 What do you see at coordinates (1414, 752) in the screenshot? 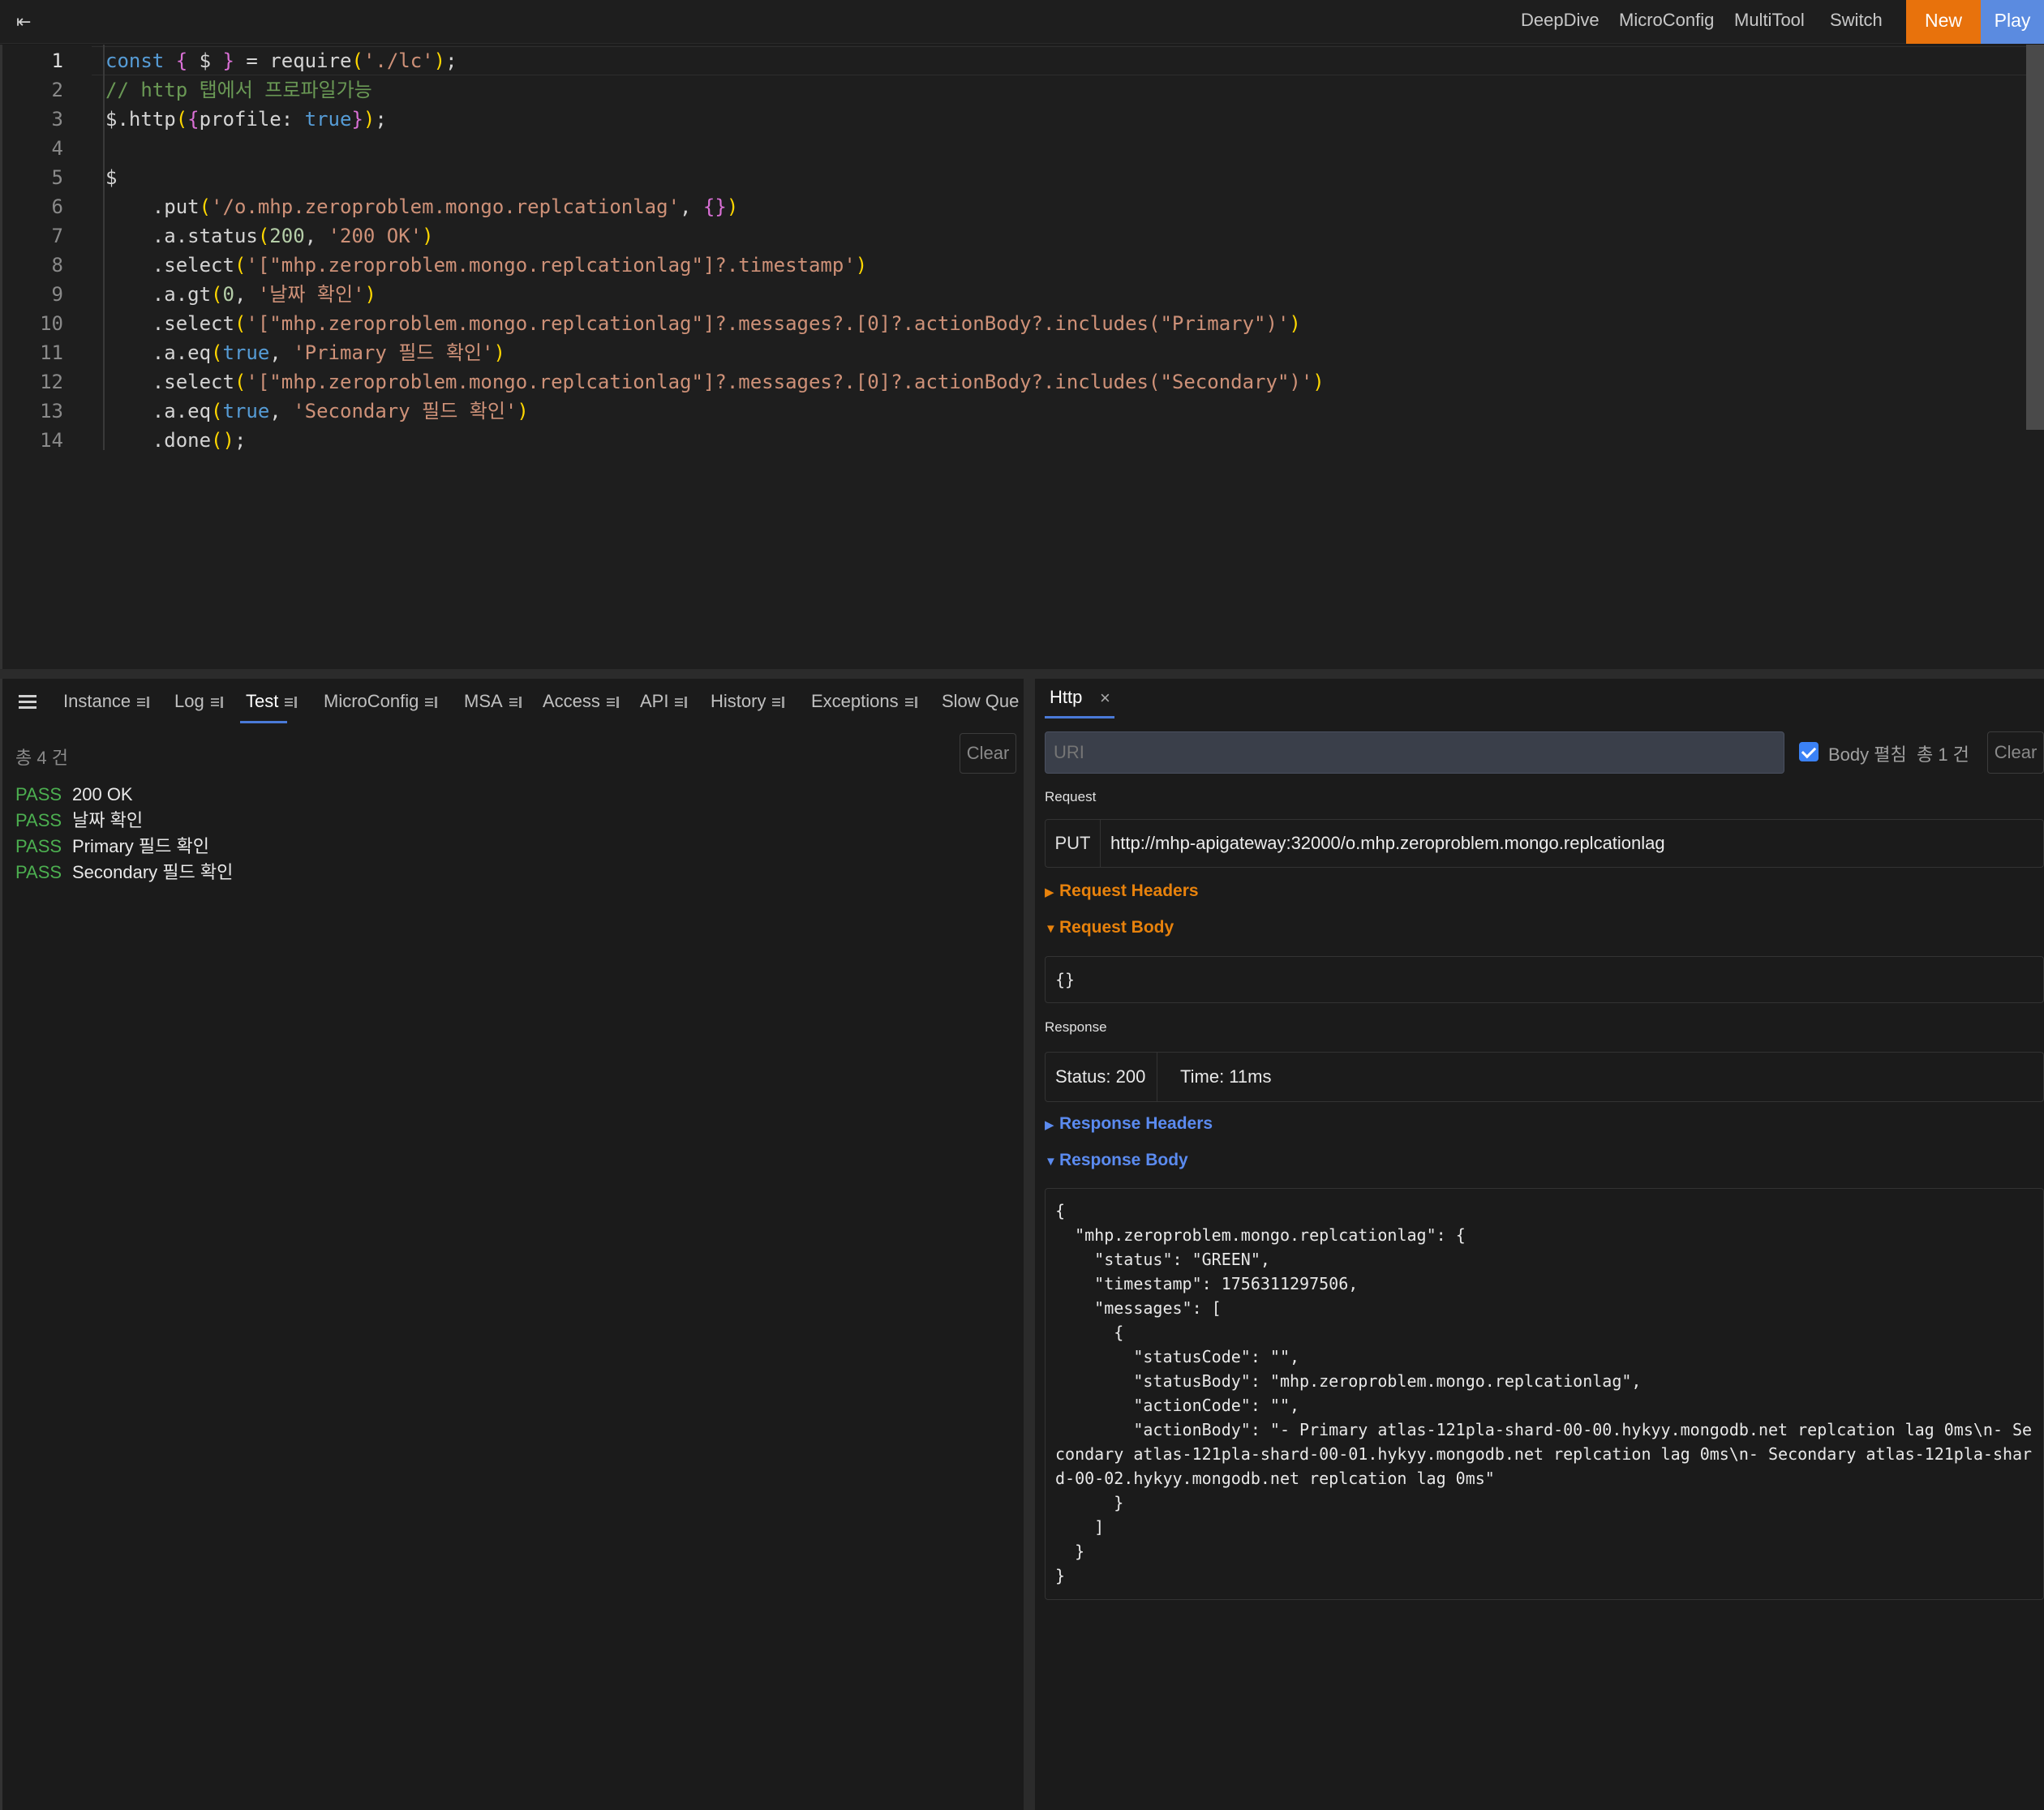
I see `uri-filter-input` at bounding box center [1414, 752].